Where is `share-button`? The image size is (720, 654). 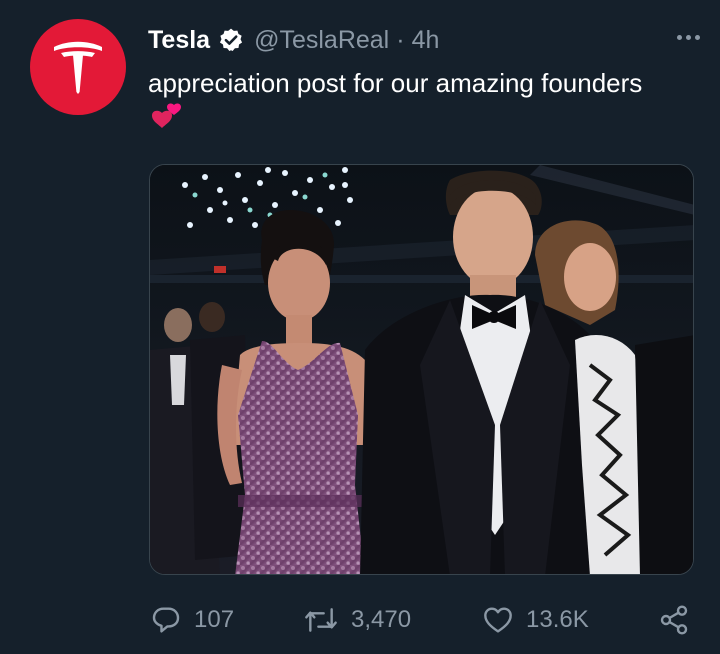 share-button is located at coordinates (674, 620).